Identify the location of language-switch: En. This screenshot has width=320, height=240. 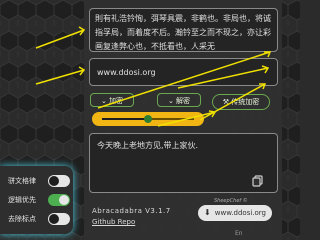
(239, 233).